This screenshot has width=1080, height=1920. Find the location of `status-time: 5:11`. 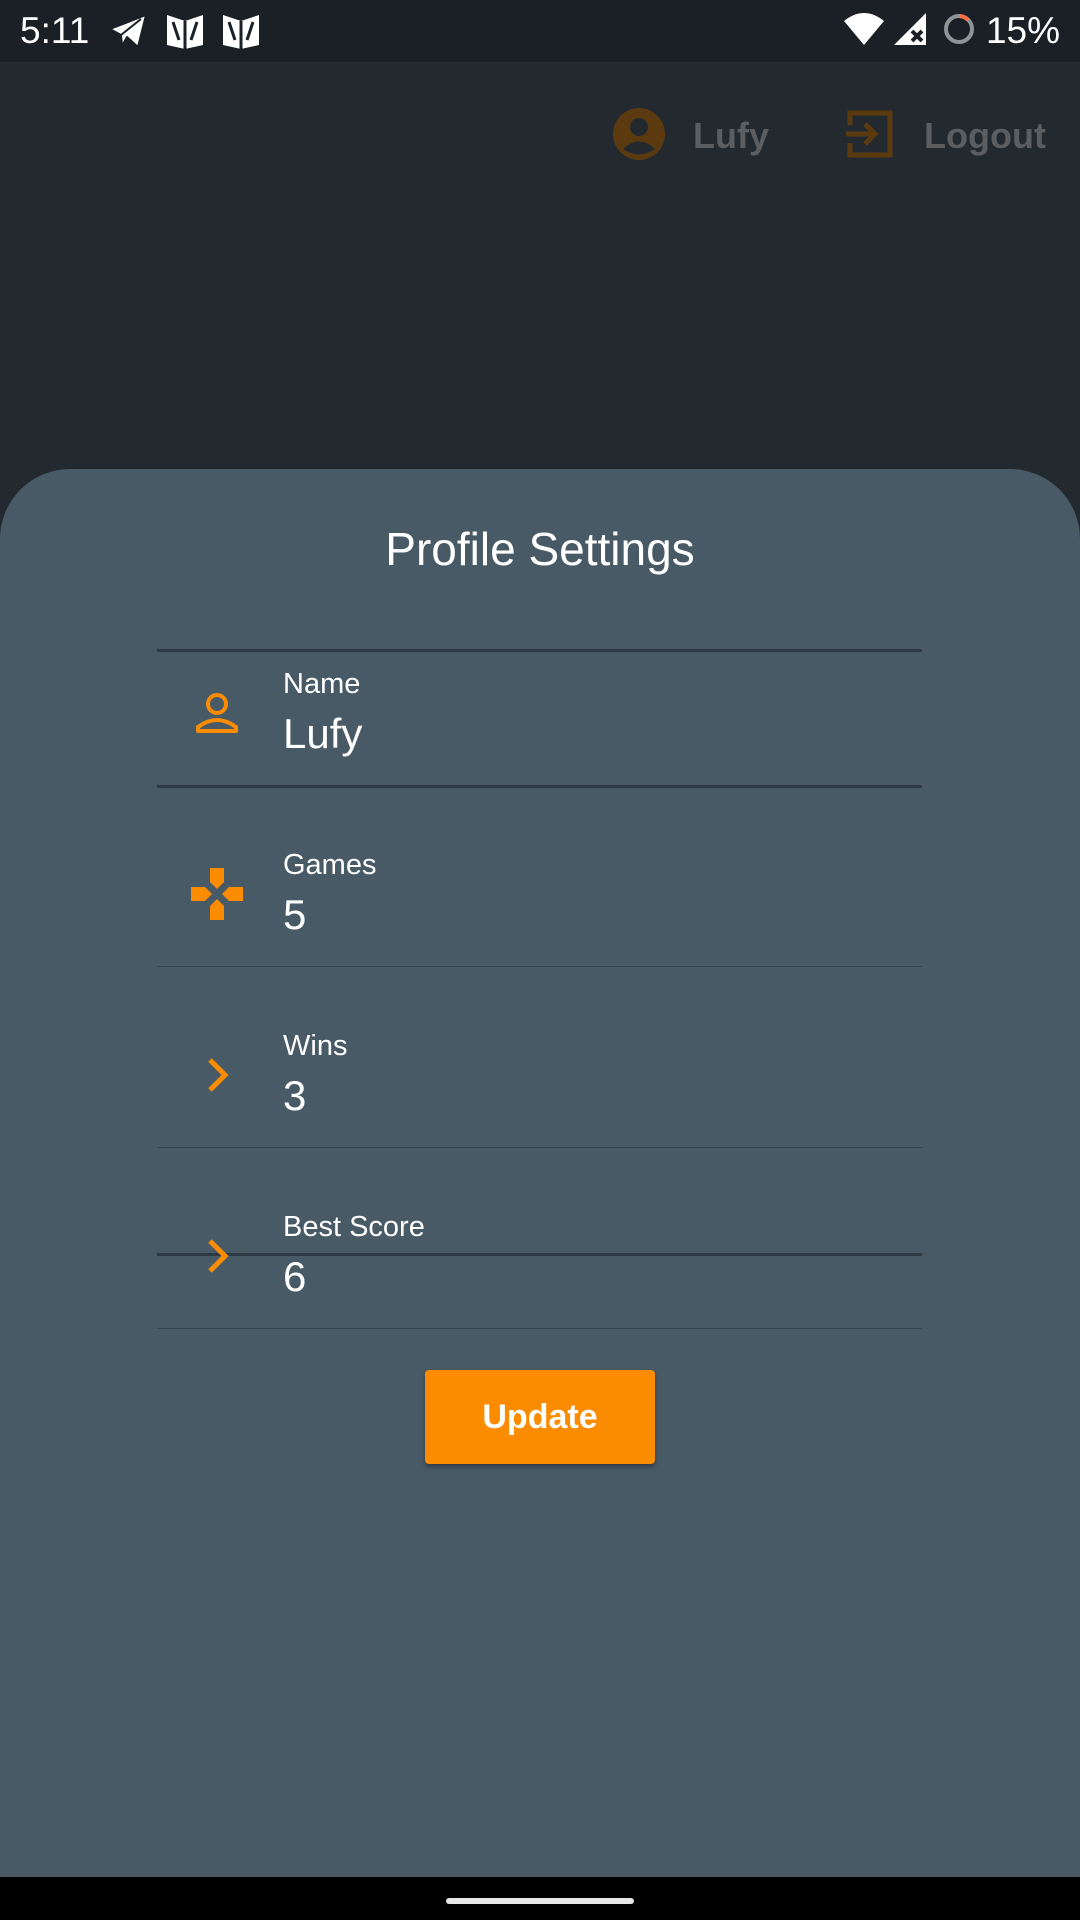

status-time: 5:11 is located at coordinates (55, 30).